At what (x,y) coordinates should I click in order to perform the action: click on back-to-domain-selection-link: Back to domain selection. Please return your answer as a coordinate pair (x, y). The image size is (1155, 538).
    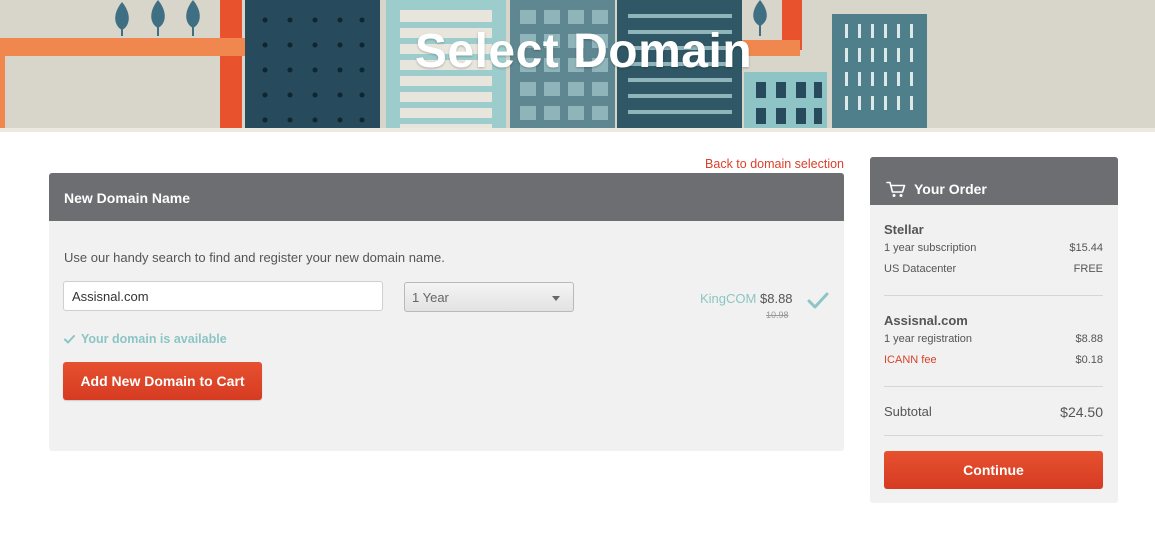
    Looking at the image, I should click on (752, 164).